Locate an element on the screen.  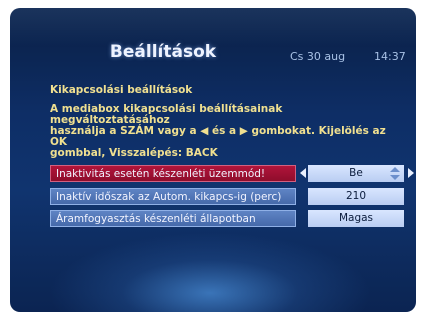
setting-value: Magas is located at coordinates (356, 218).